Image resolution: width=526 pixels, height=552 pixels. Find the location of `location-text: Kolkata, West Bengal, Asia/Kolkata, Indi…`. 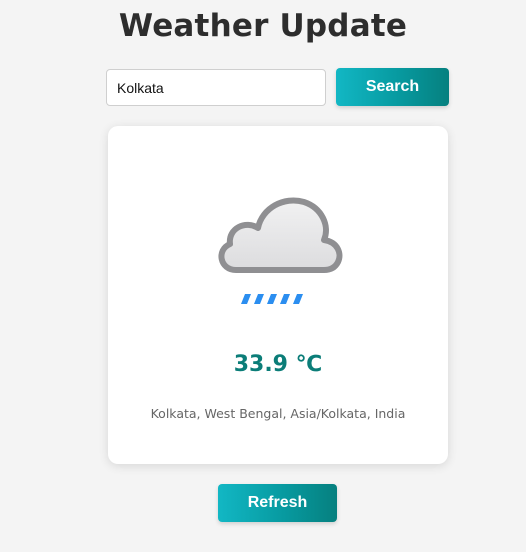

location-text: Kolkata, West Bengal, Asia/Kolkata, Indi… is located at coordinates (278, 413).